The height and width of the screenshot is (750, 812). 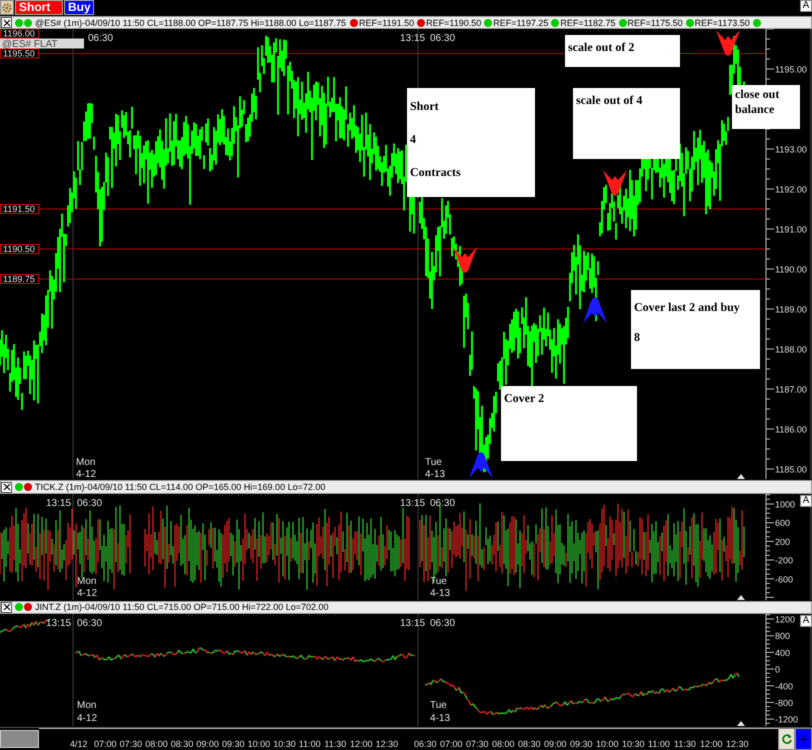 I want to click on axis-label: 200, so click(x=782, y=541).